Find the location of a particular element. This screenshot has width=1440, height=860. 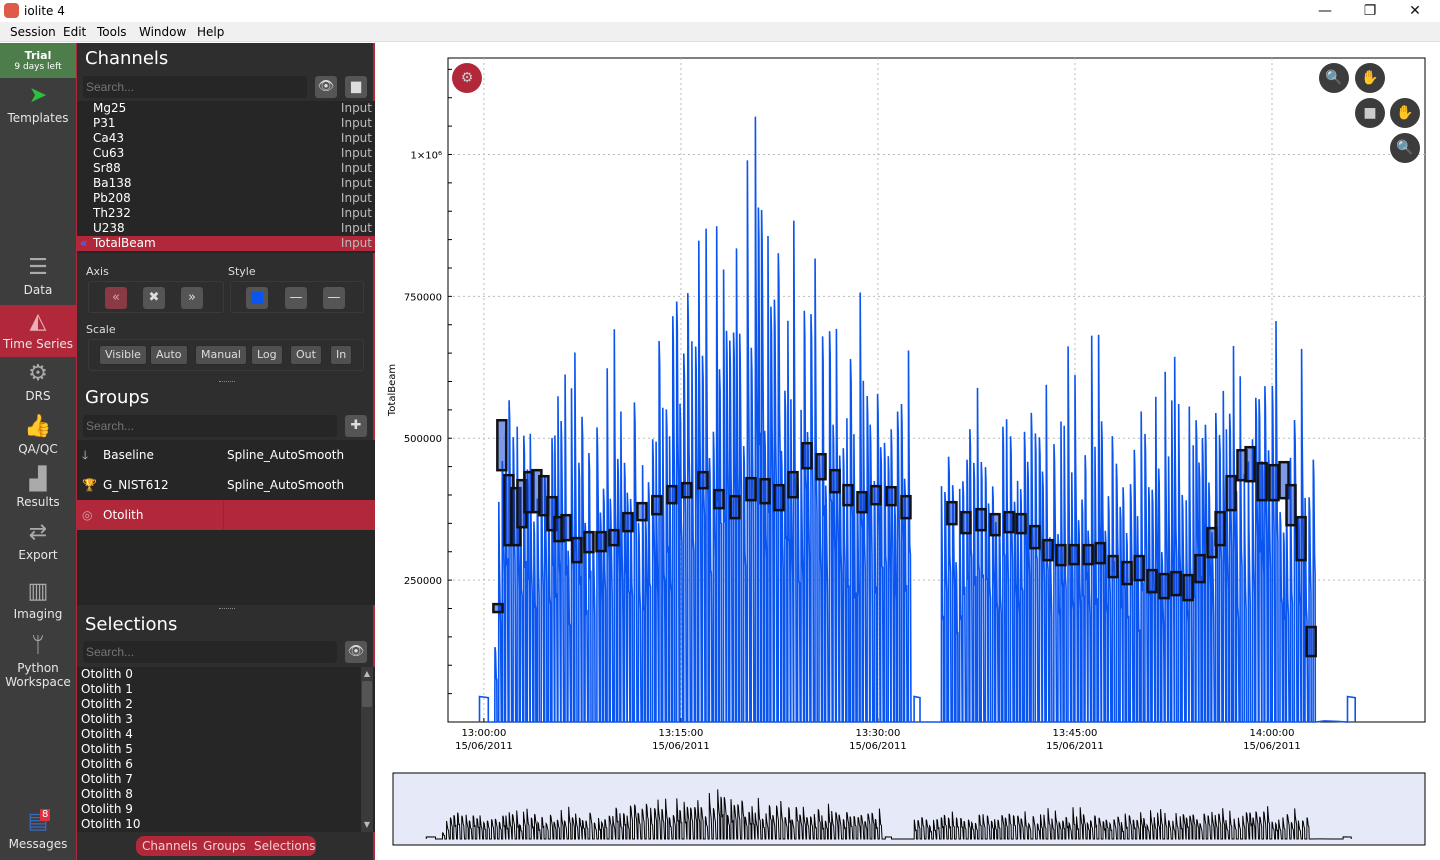

groups-search-input is located at coordinates (210, 426).